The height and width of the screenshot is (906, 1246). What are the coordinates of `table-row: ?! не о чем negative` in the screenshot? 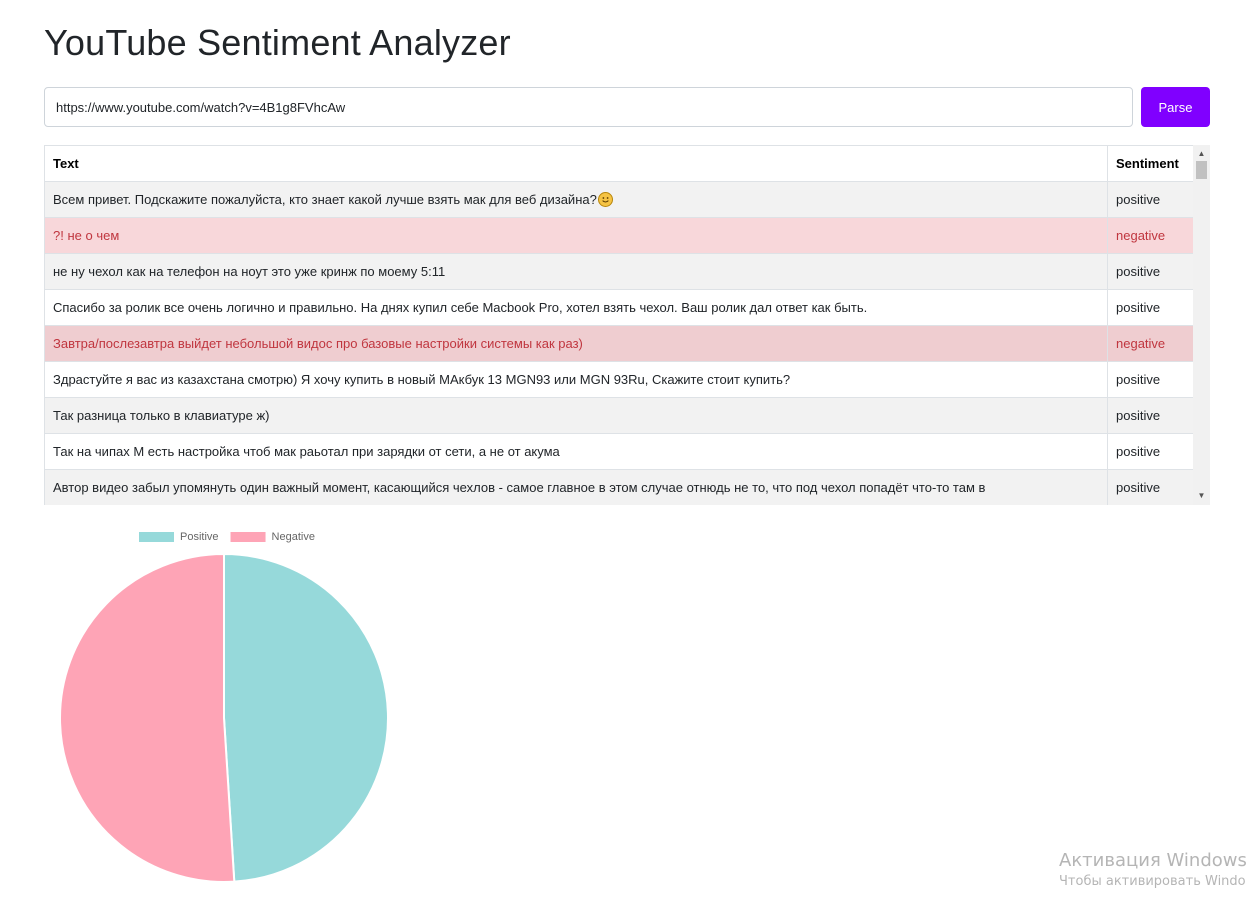 It's located at (619, 235).